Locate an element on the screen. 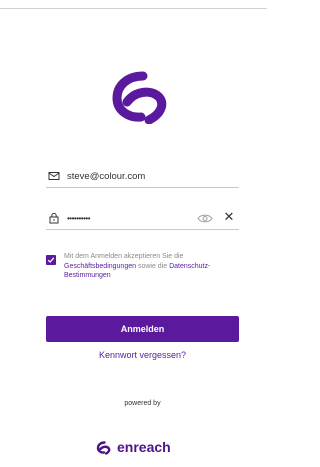 The image size is (320, 467). eye-icon is located at coordinates (205, 218).